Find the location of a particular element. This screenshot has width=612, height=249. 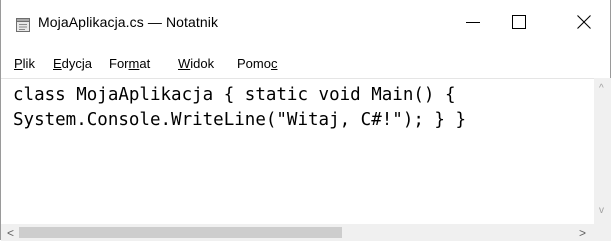

scroll-up-icon: ^ is located at coordinates (601, 89).